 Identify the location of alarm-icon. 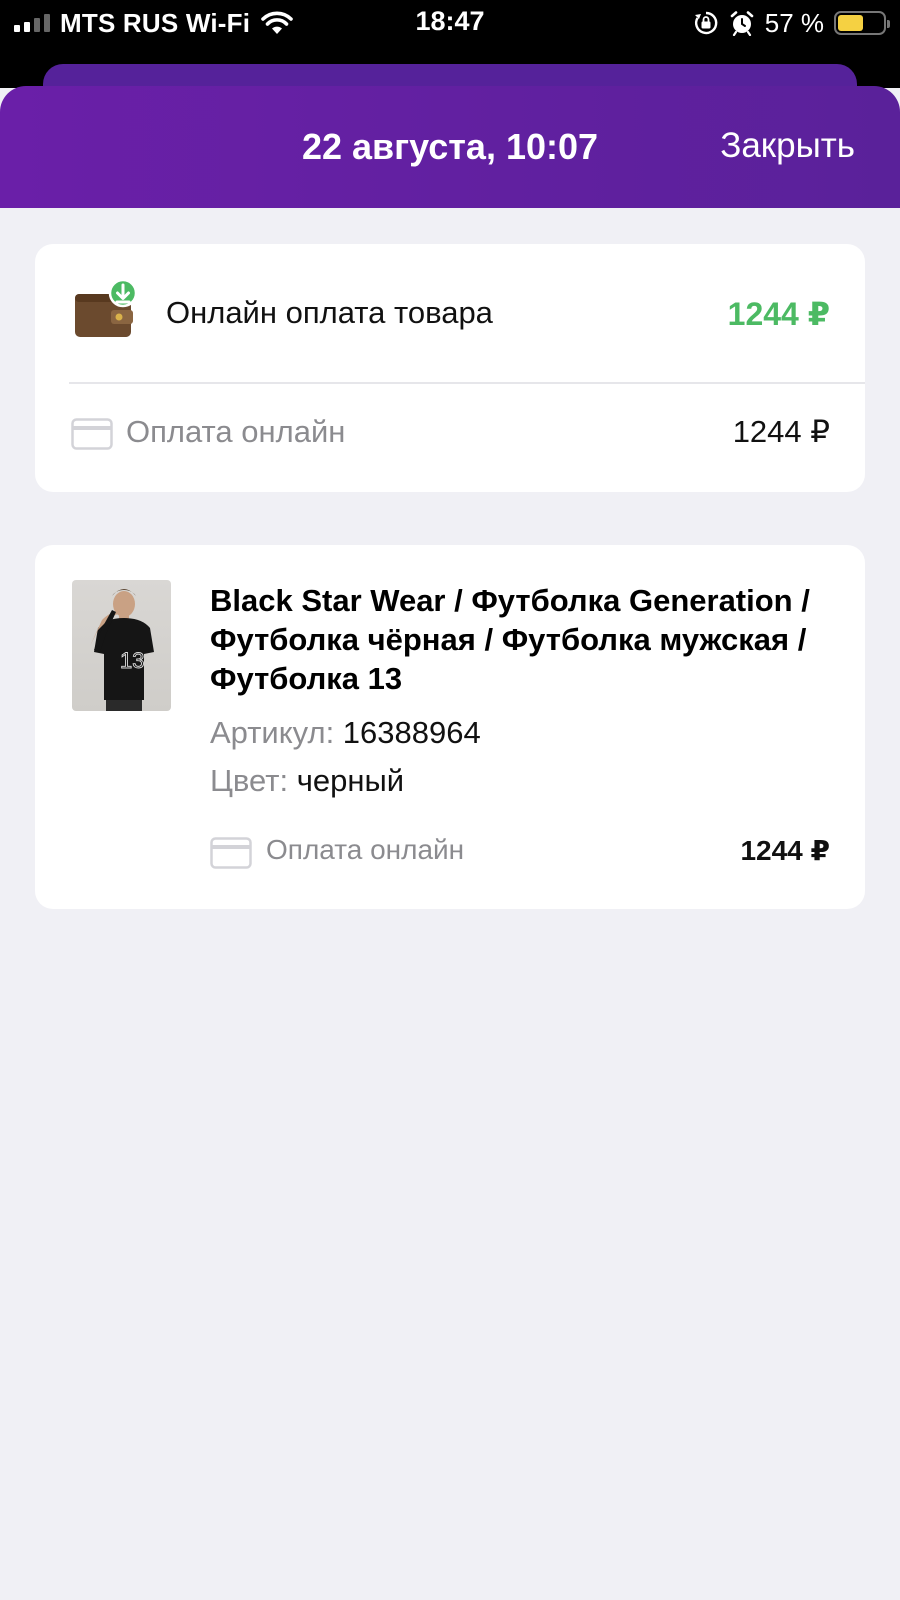
(742, 23).